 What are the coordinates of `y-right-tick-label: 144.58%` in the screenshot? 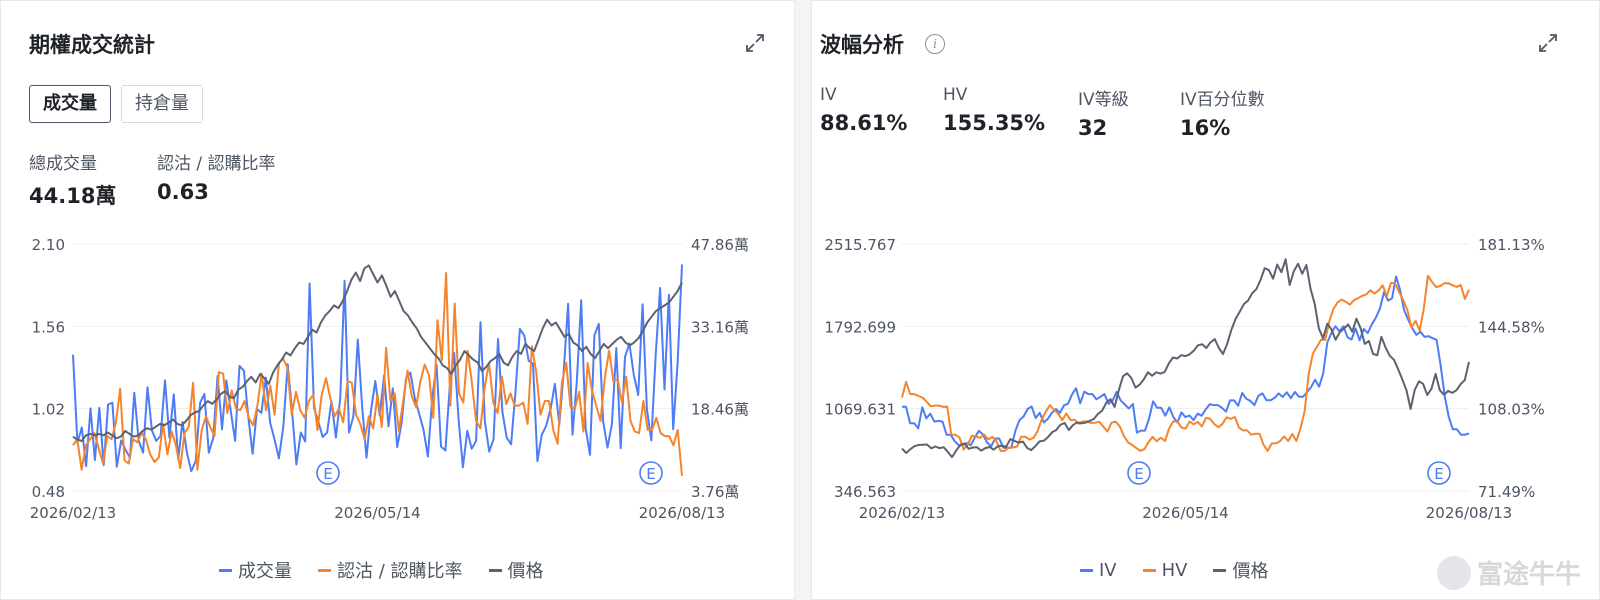 It's located at (1511, 327).